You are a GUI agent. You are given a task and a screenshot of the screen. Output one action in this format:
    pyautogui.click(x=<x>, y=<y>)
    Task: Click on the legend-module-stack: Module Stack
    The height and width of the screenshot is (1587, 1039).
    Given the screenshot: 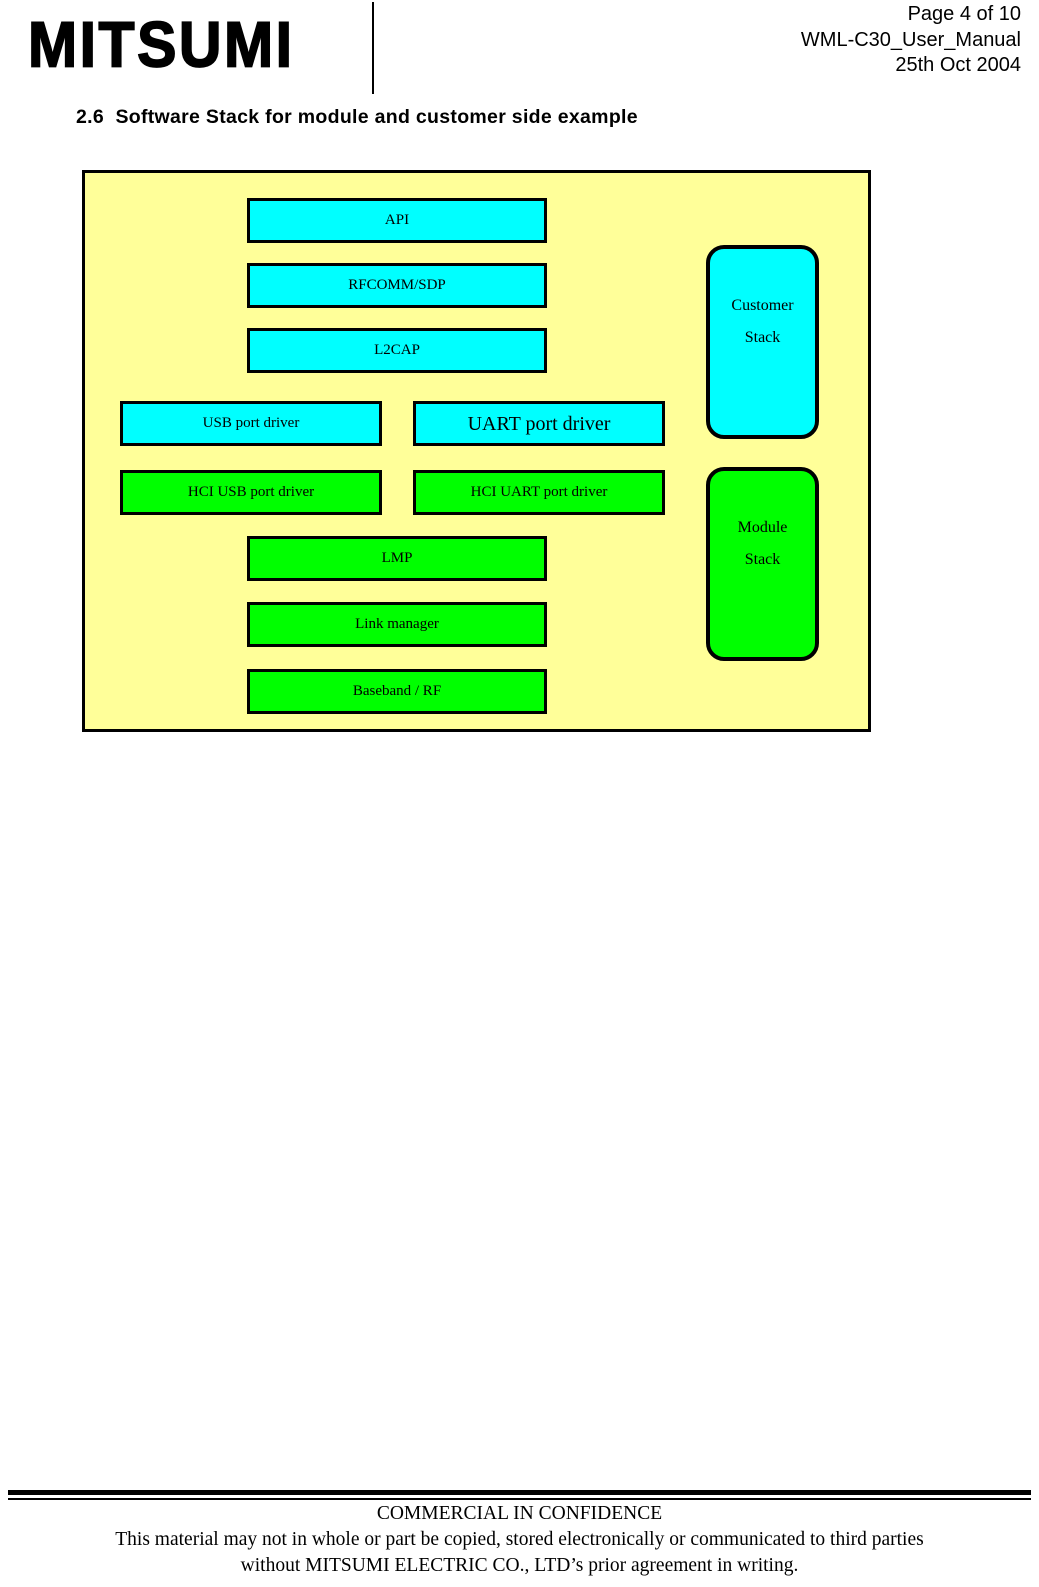 What is the action you would take?
    pyautogui.click(x=762, y=564)
    